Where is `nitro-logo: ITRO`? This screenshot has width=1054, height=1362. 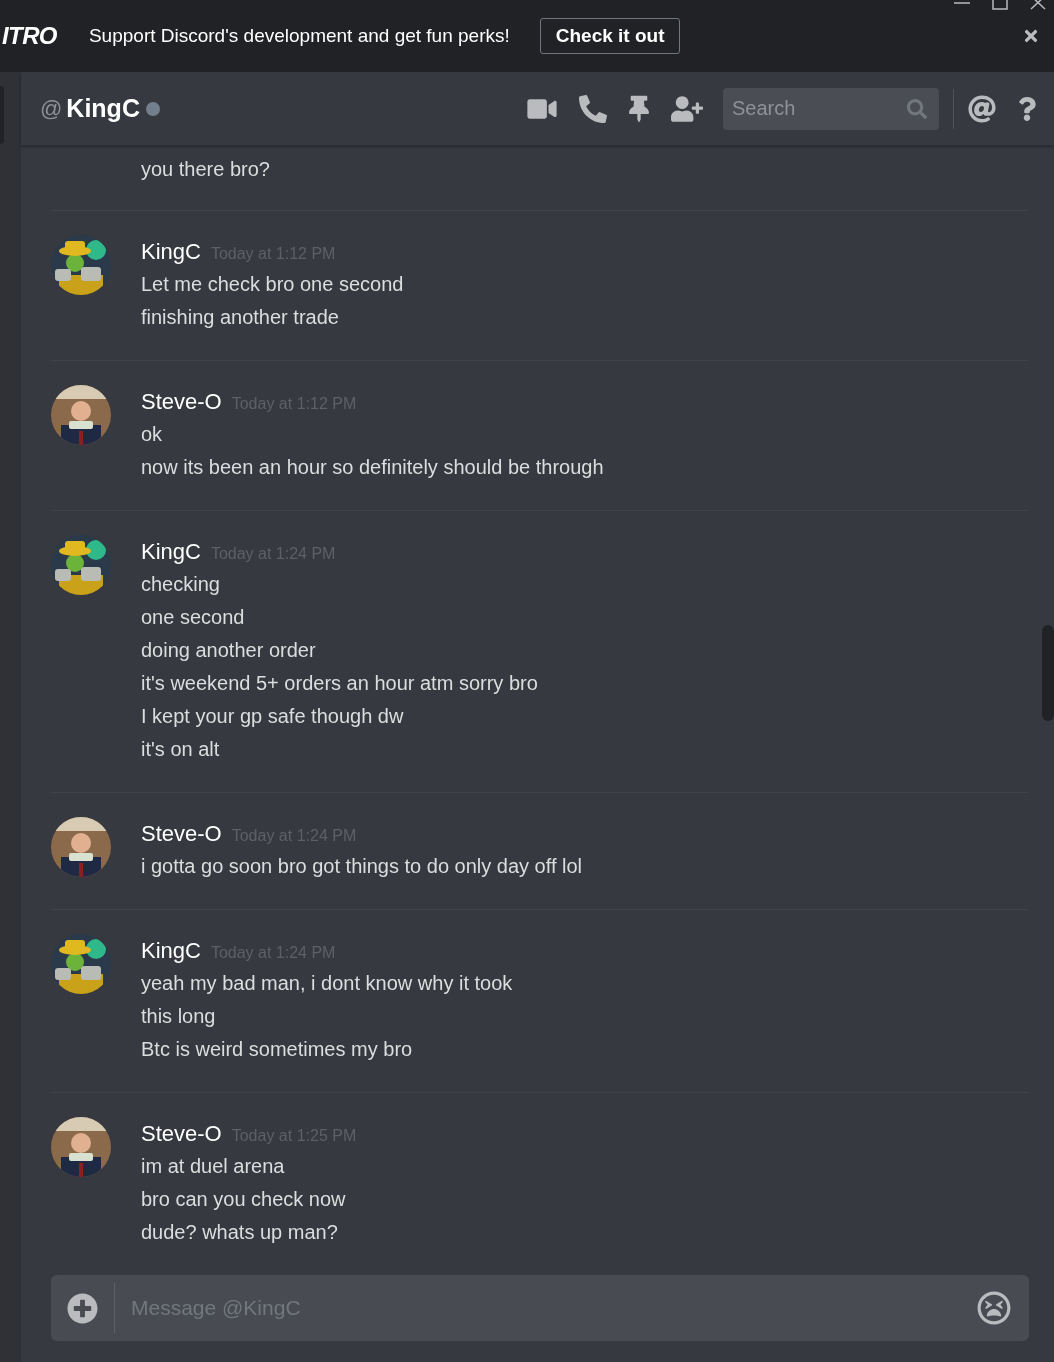 nitro-logo: ITRO is located at coordinates (30, 36).